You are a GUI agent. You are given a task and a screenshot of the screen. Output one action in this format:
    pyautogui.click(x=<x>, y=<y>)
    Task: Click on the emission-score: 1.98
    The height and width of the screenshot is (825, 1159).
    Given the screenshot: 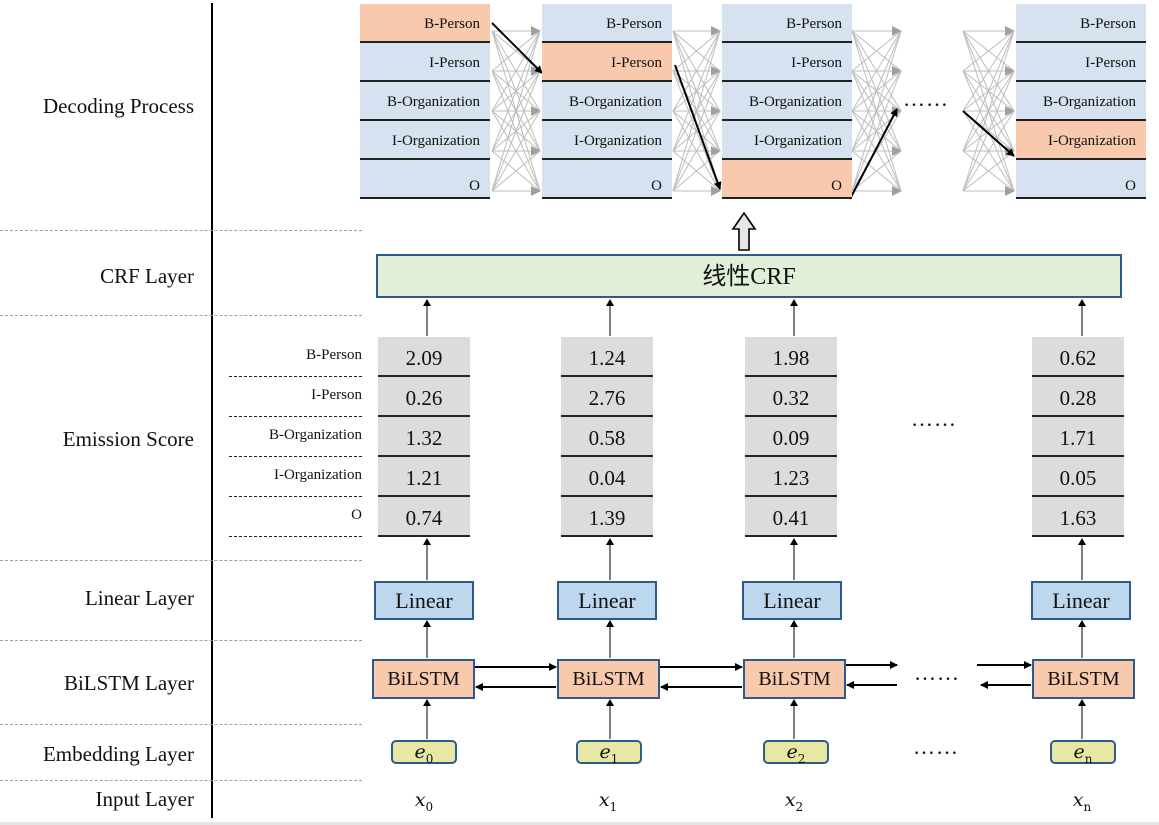 What is the action you would take?
    pyautogui.click(x=791, y=357)
    